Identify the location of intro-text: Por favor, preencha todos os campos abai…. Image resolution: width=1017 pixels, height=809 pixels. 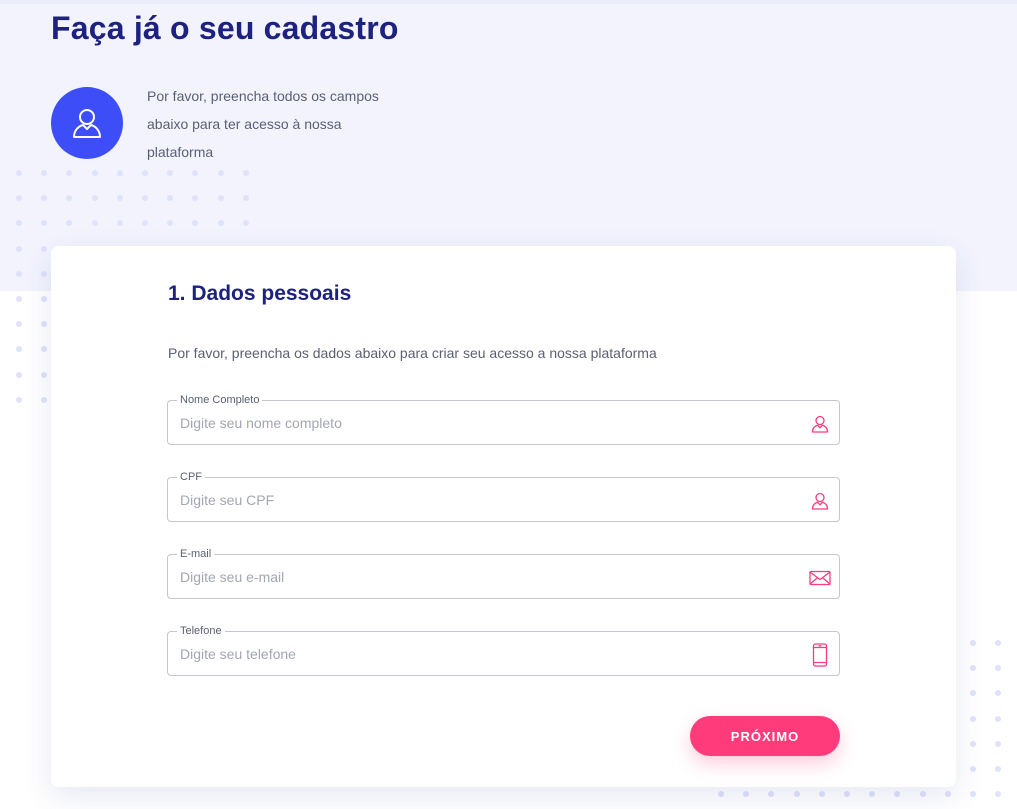
(263, 124).